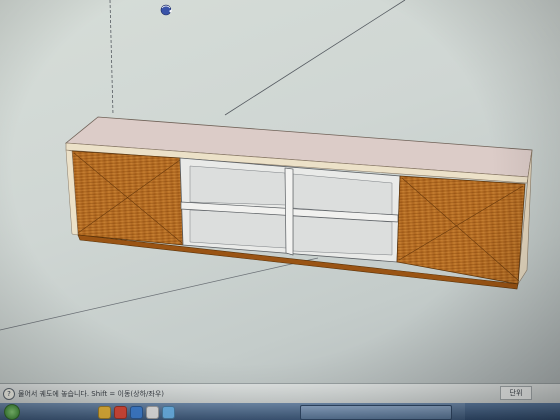 The image size is (560, 420). Describe the element at coordinates (111, 58) in the screenshot. I see `axis-line-vertical` at that location.